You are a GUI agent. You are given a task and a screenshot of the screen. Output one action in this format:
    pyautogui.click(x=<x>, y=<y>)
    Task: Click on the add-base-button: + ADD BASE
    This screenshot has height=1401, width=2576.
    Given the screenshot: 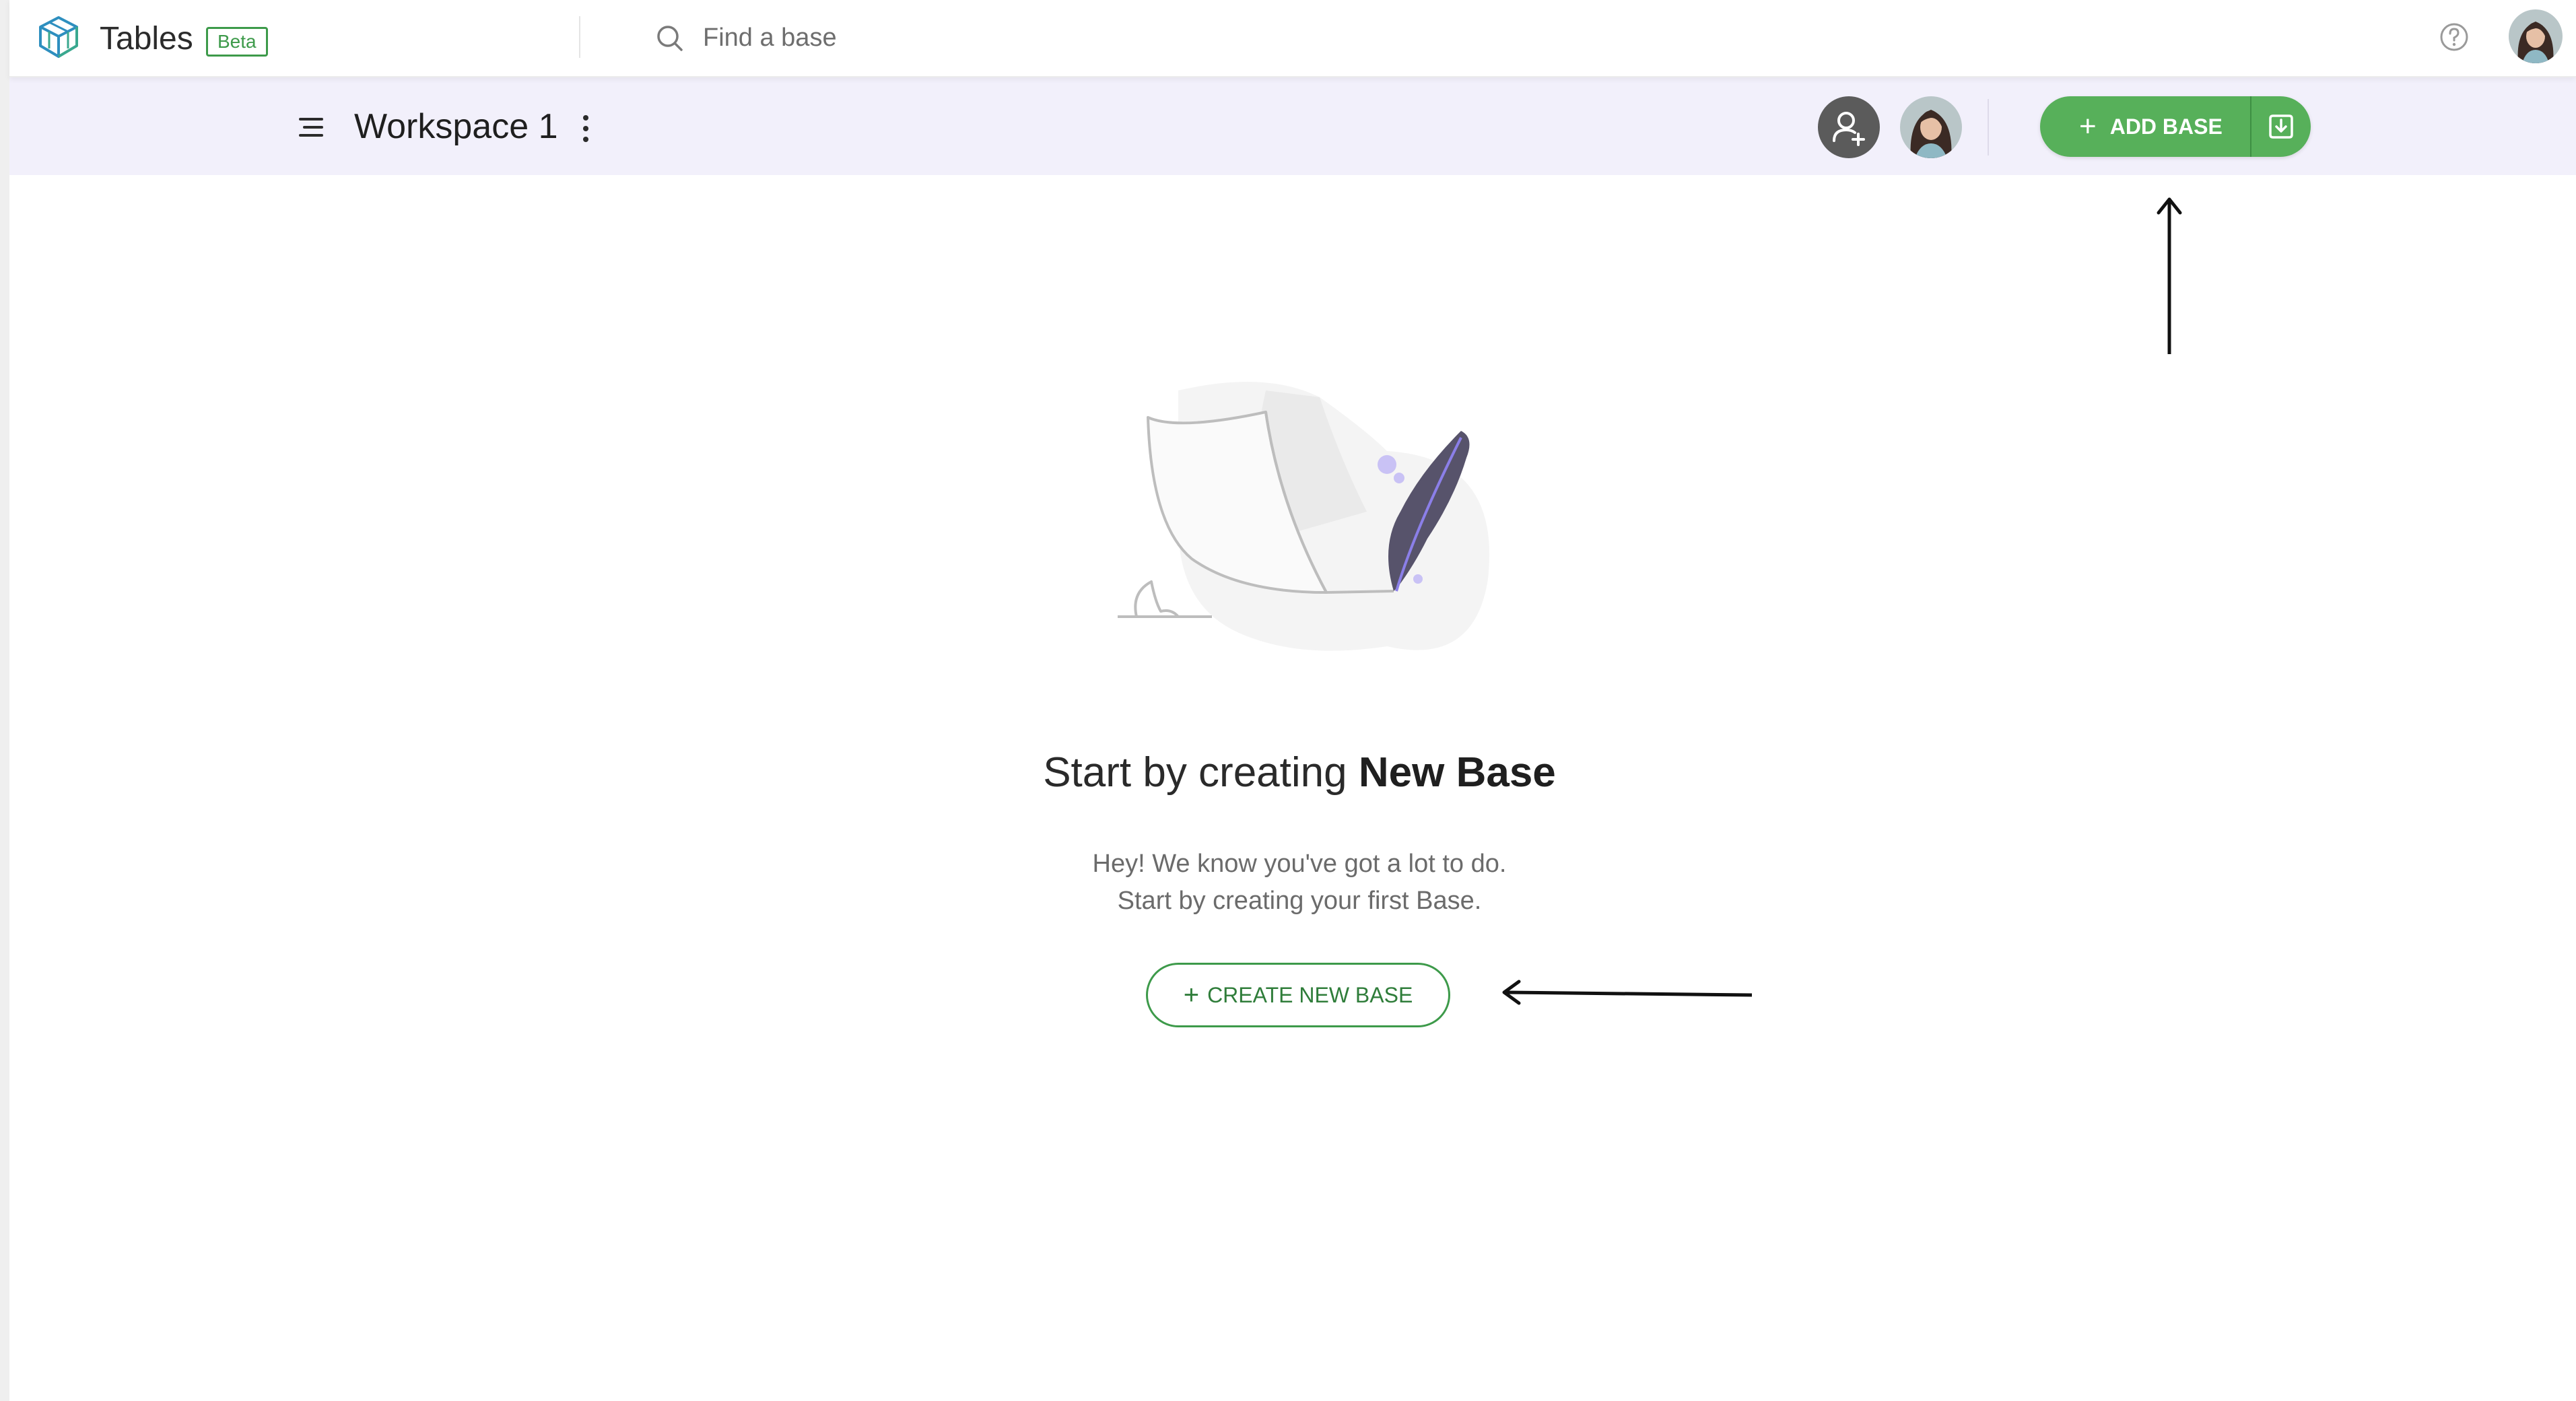 What is the action you would take?
    pyautogui.click(x=2145, y=126)
    